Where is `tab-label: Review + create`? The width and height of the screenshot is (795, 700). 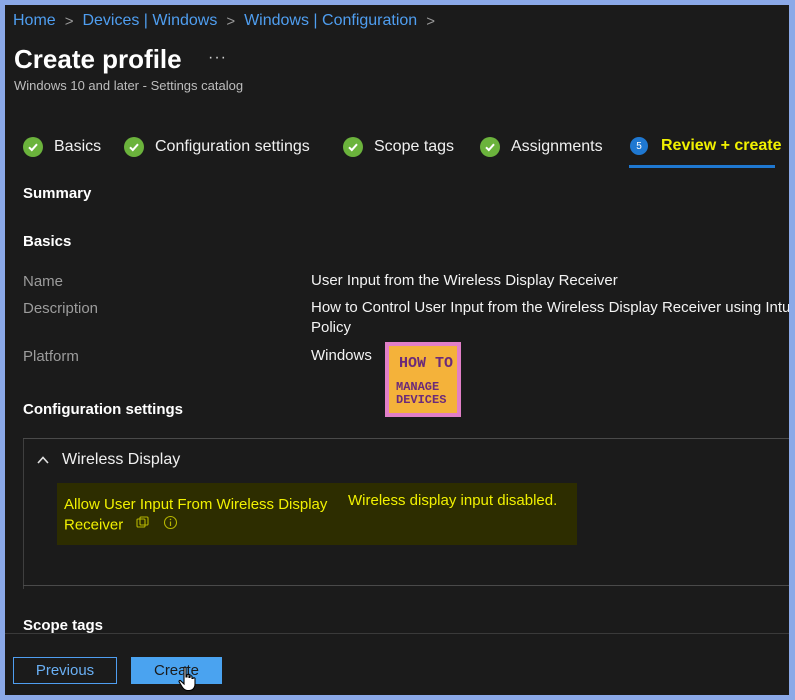
tab-label: Review + create is located at coordinates (721, 145).